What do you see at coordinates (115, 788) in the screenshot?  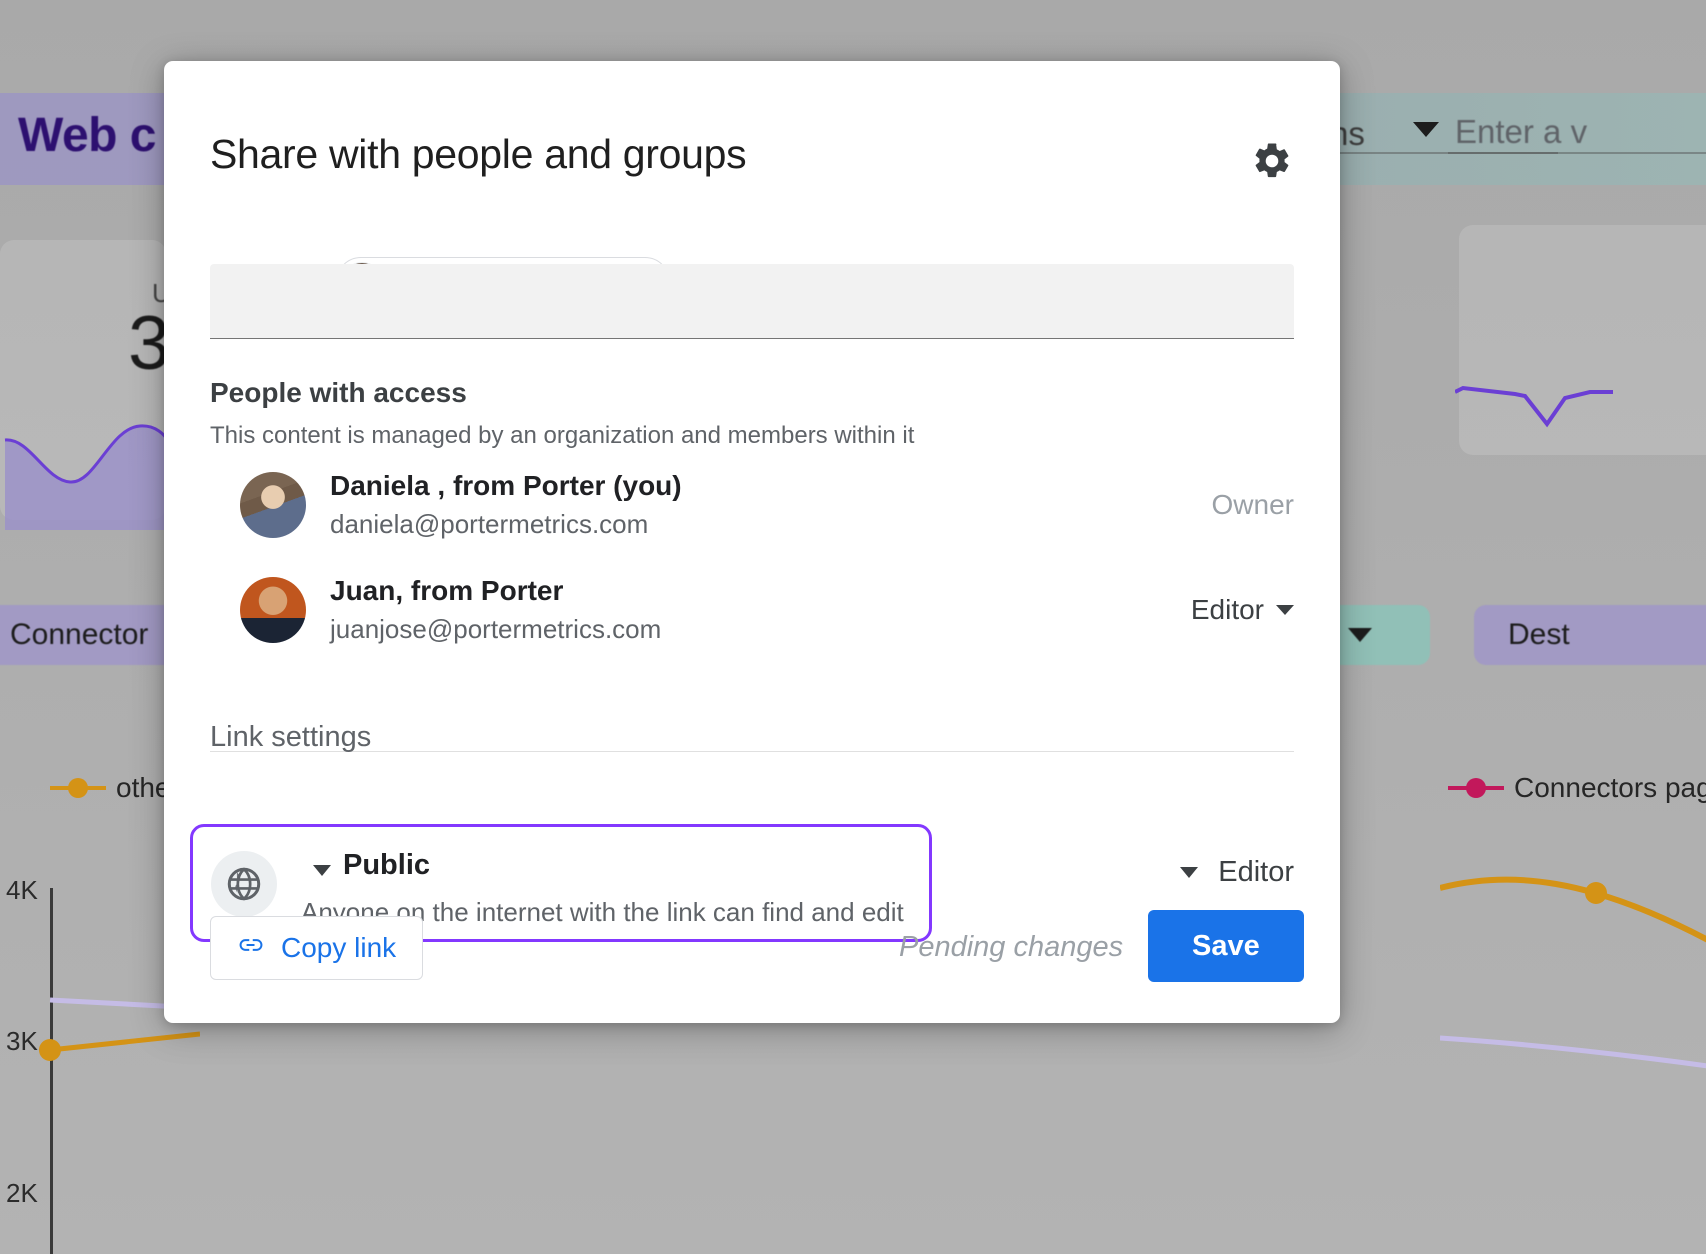 I see `background-legend-left: other` at bounding box center [115, 788].